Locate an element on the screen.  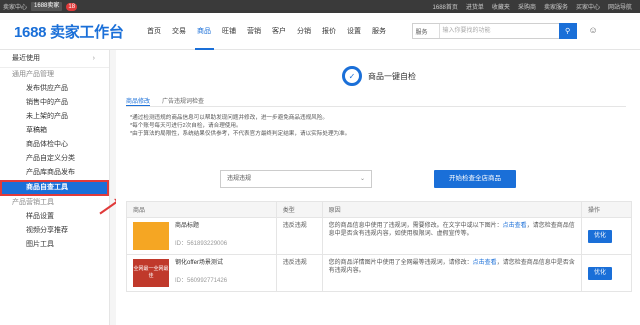
seller-center-label: 卖家中心 is located at coordinates (15, 6).